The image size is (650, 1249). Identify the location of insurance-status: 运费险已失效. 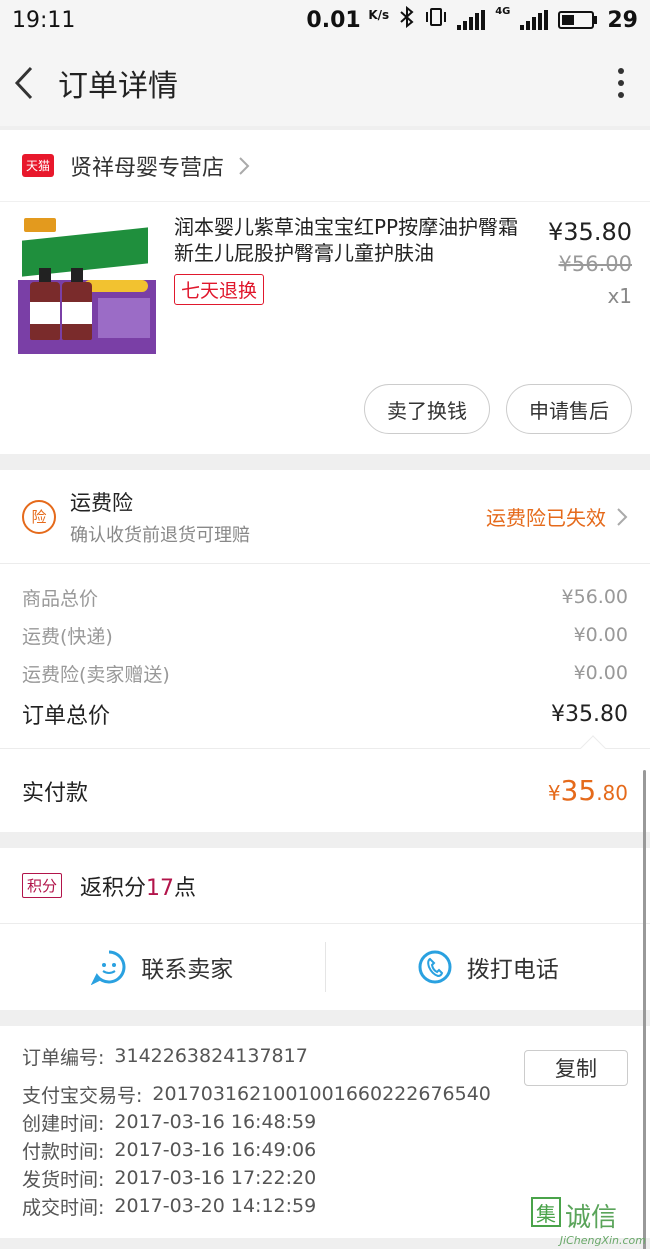
(546, 518).